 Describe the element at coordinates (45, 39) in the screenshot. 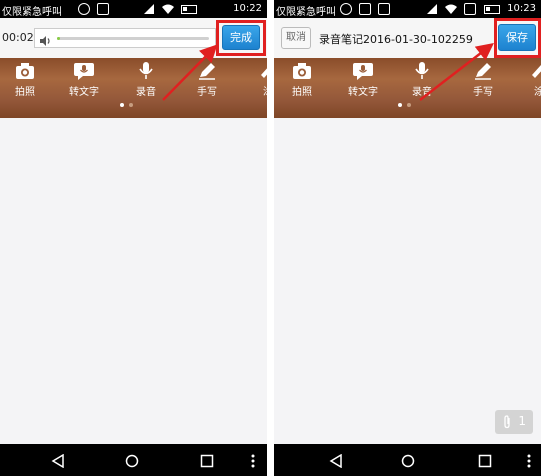

I see `volume-icon` at that location.